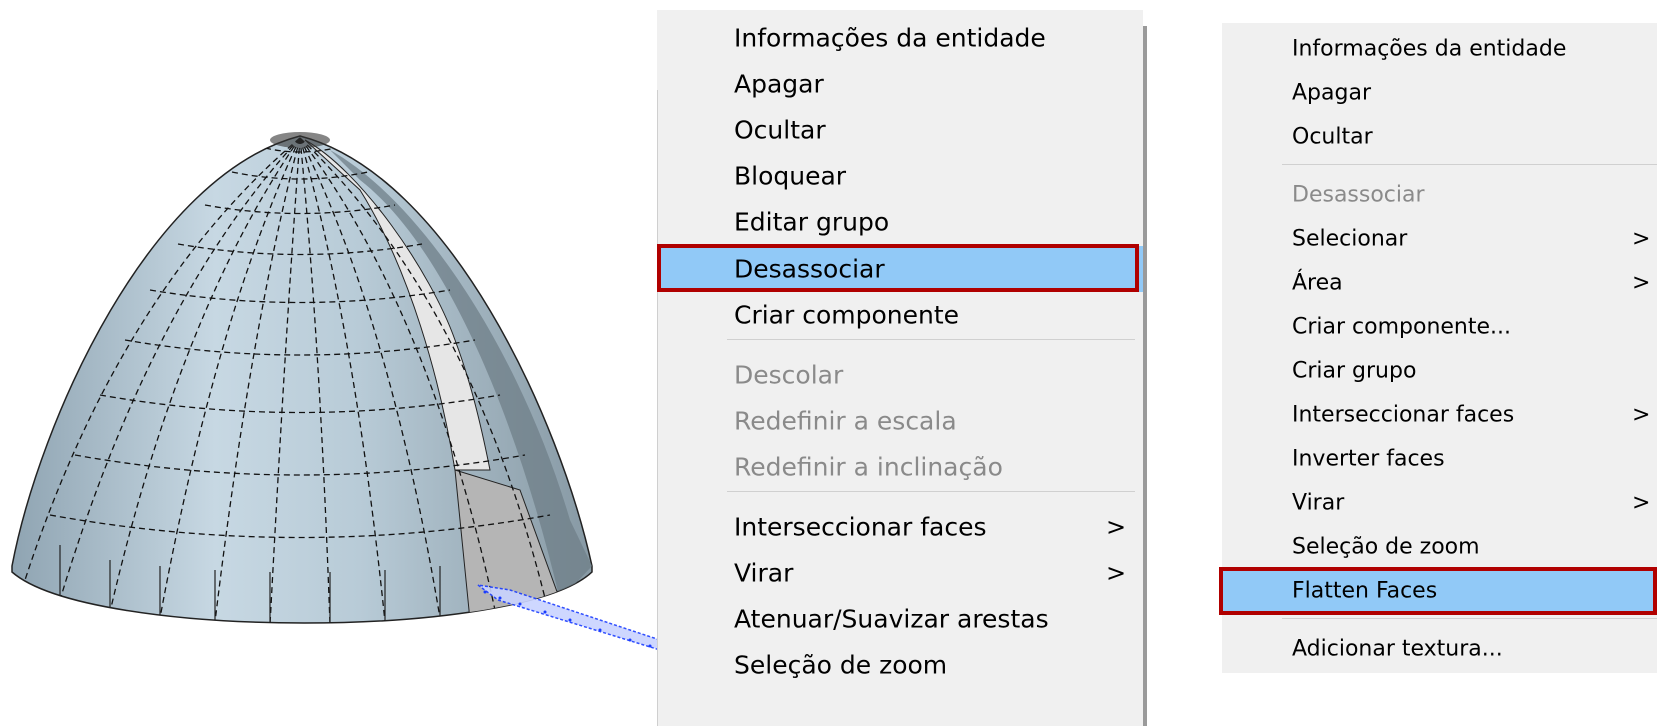 This screenshot has height=726, width=1657. What do you see at coordinates (868, 467) in the screenshot?
I see `menu-item-label: Redefinir a inclinação` at bounding box center [868, 467].